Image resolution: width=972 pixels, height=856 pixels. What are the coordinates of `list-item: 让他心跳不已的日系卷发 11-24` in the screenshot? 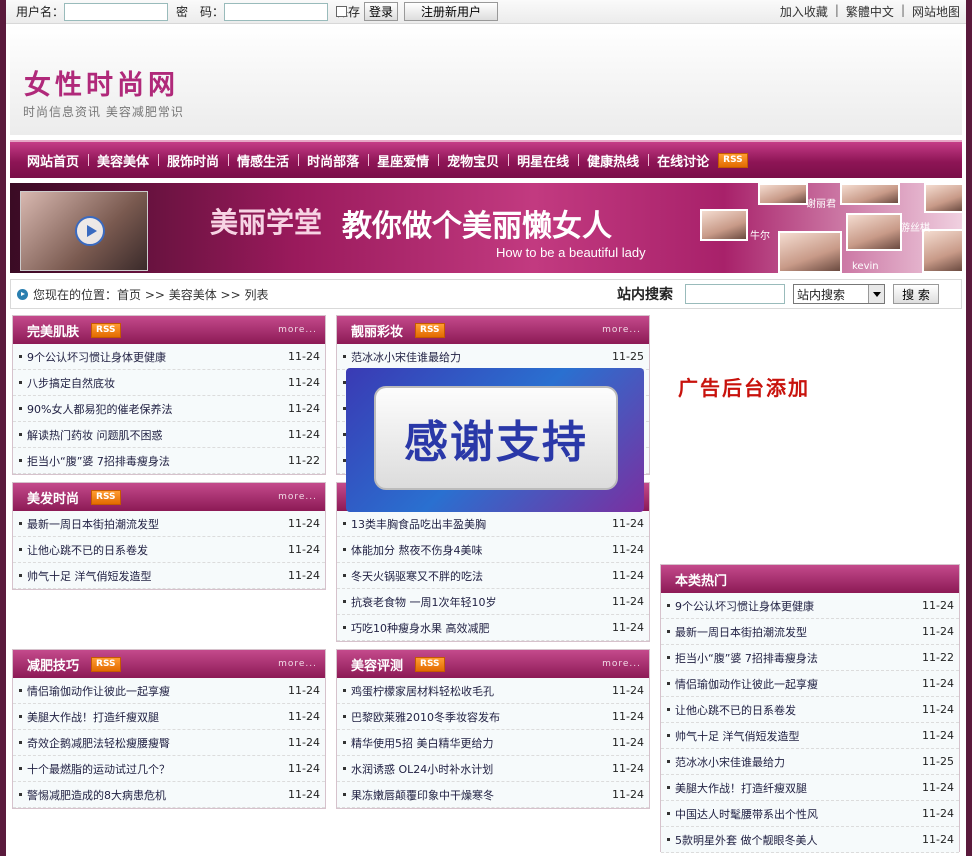 It's located at (169, 550).